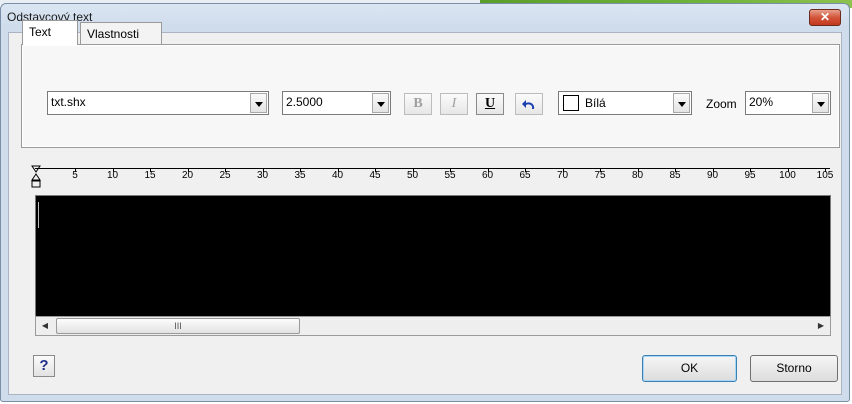 This screenshot has height=404, width=852. Describe the element at coordinates (637, 175) in the screenshot. I see `ruler-tick-label: 80` at that location.